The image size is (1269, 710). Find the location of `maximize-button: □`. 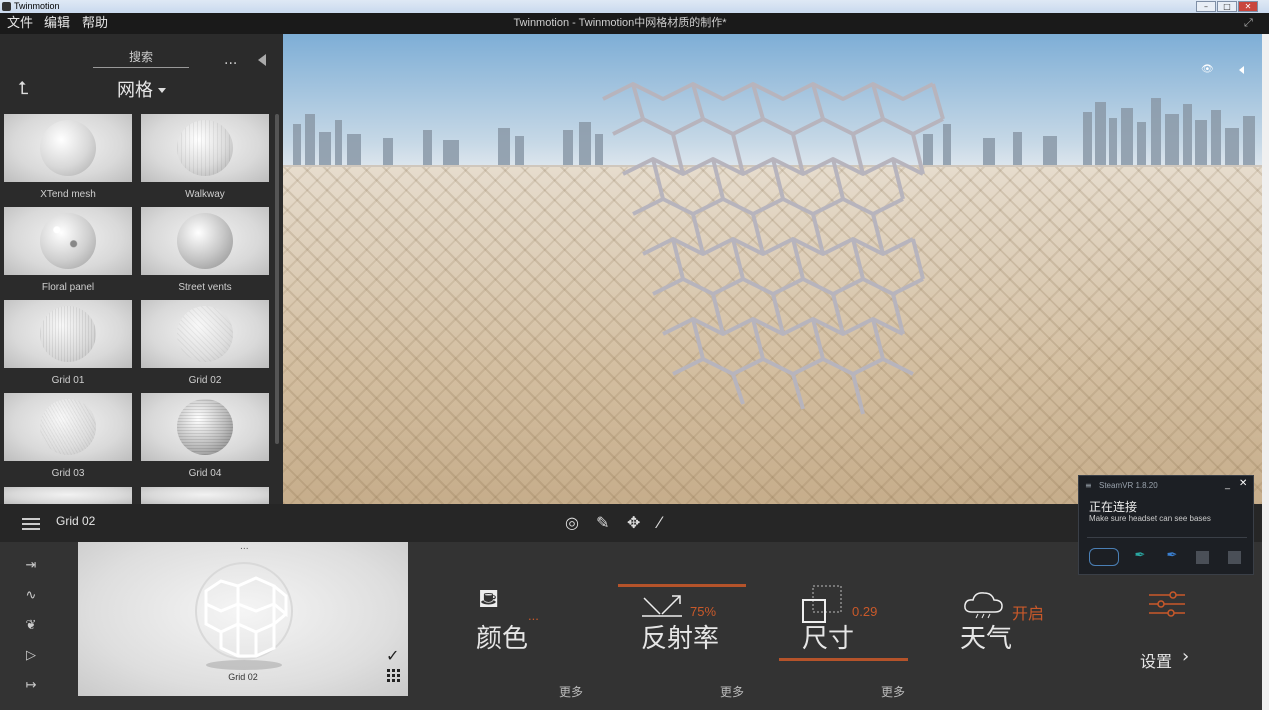

maximize-button: □ is located at coordinates (1227, 6).